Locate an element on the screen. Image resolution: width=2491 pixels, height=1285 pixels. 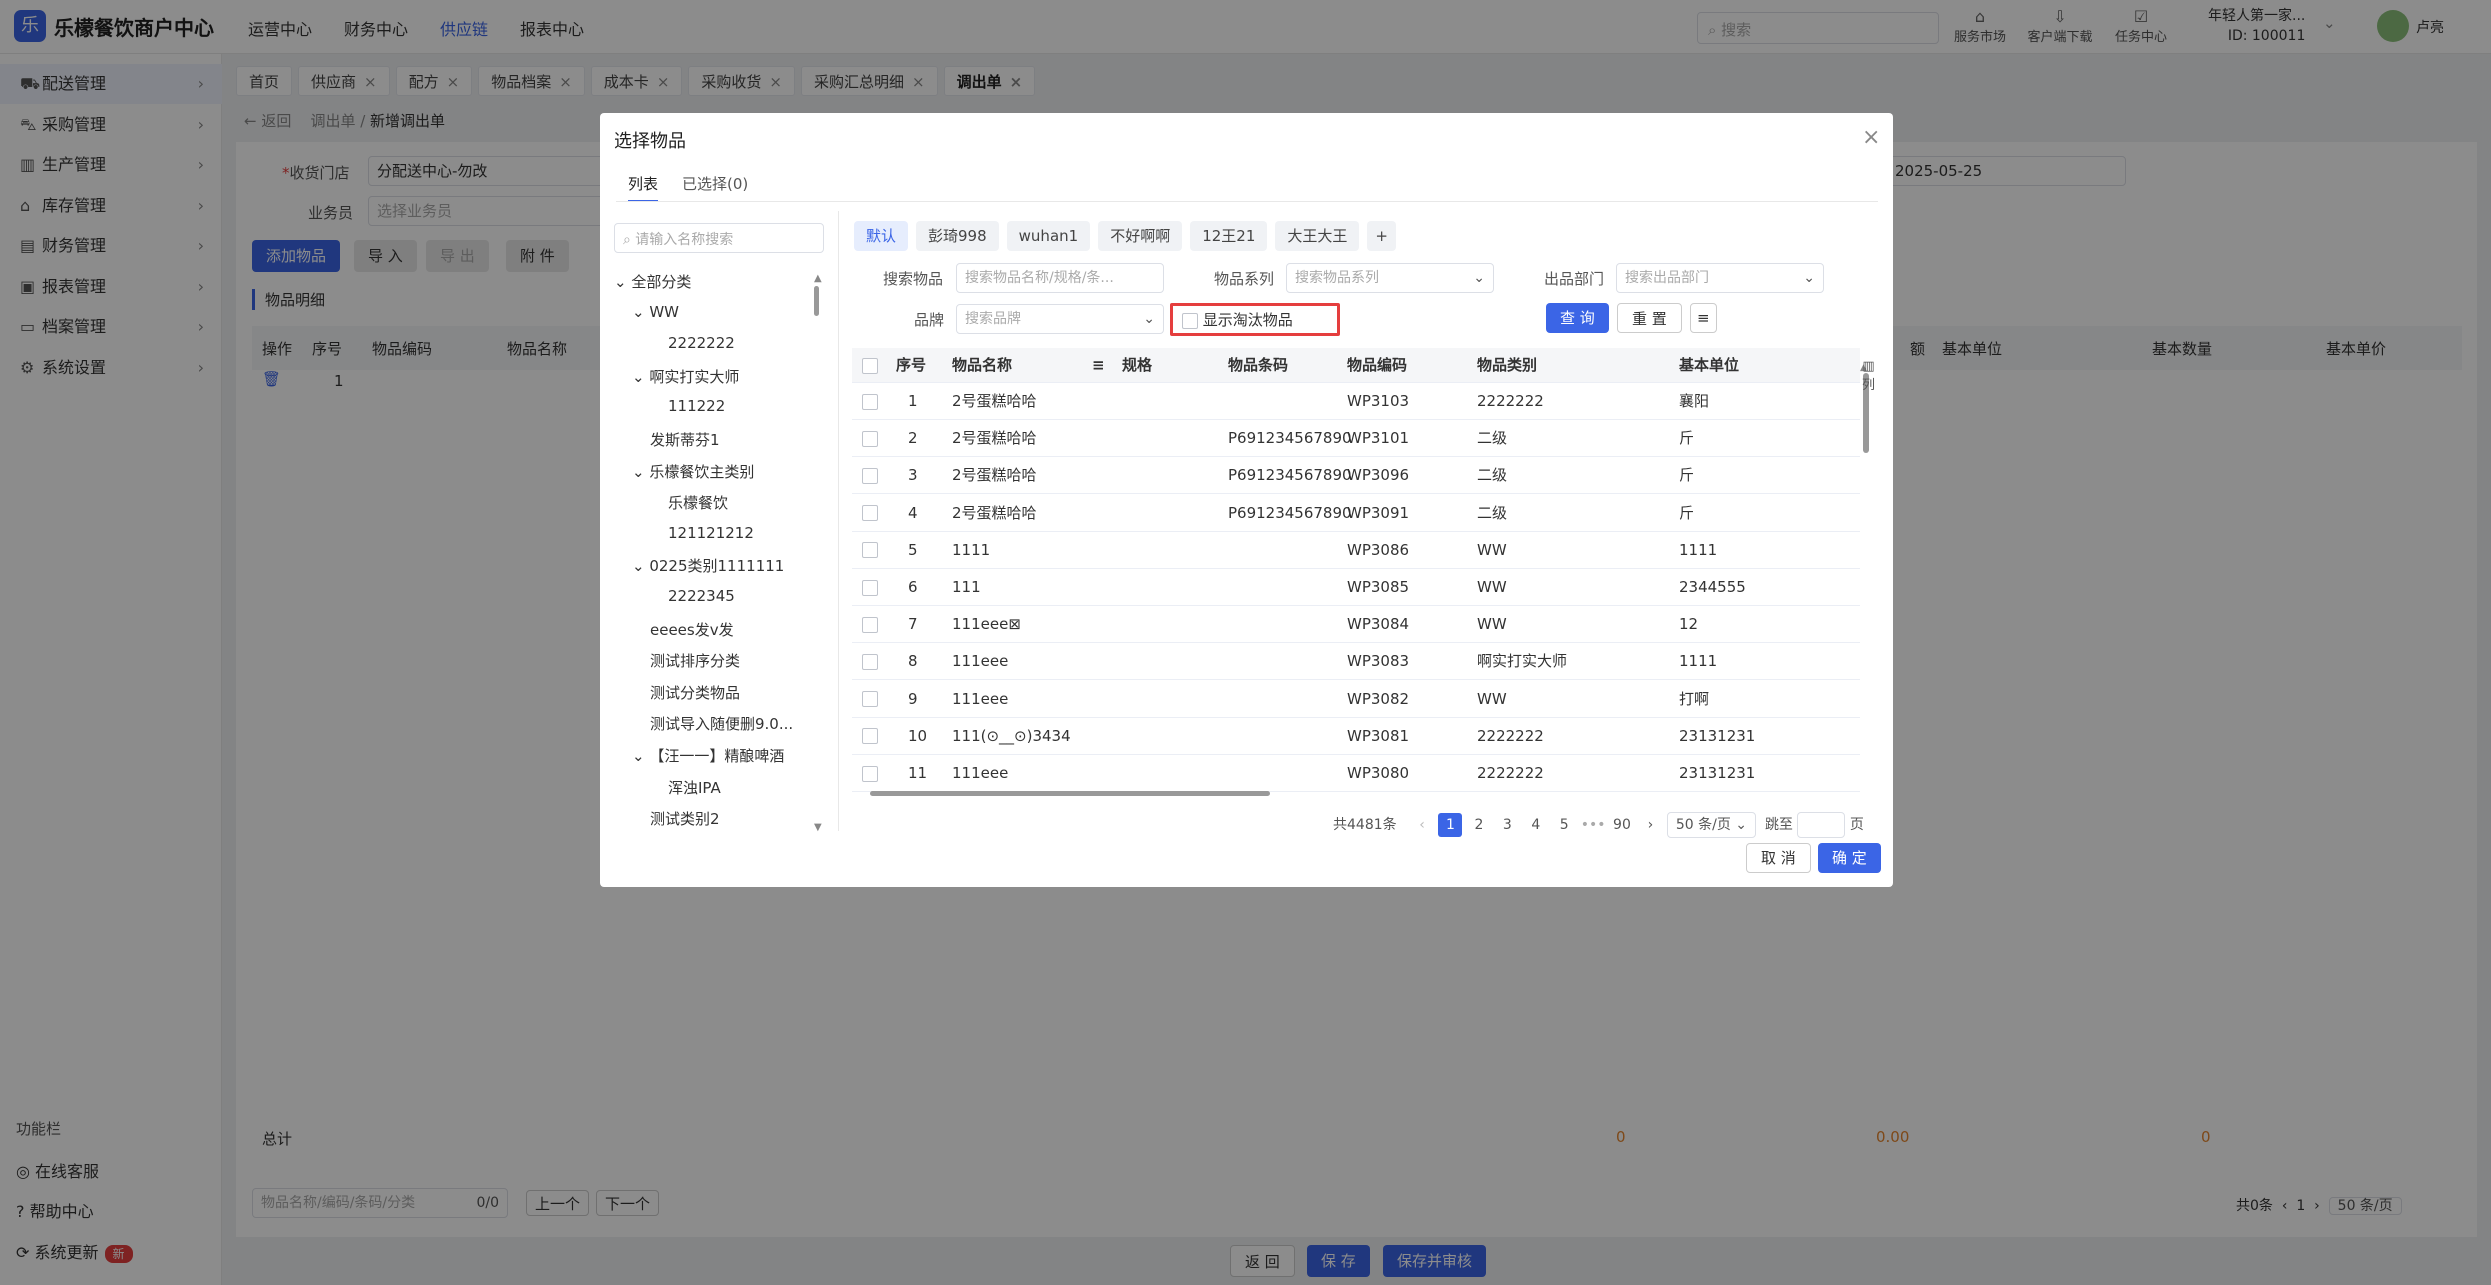
columns-icon: ▥ is located at coordinates (1868, 366).